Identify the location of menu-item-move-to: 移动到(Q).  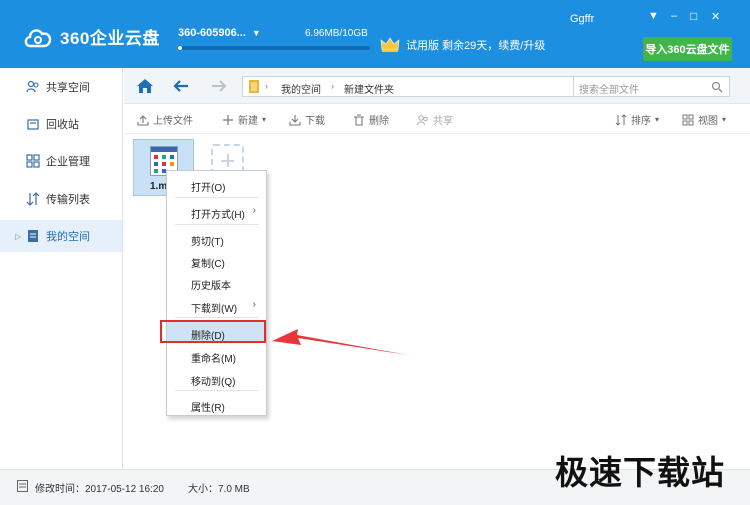
(216, 378).